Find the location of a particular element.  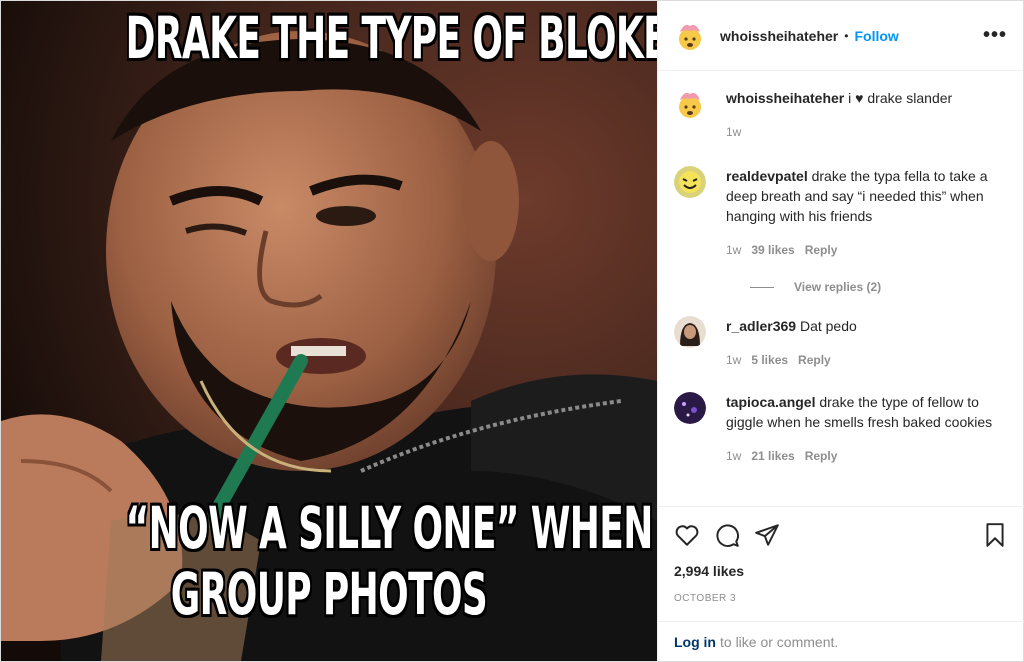

caption-username: whoissheihateher is located at coordinates (785, 98).